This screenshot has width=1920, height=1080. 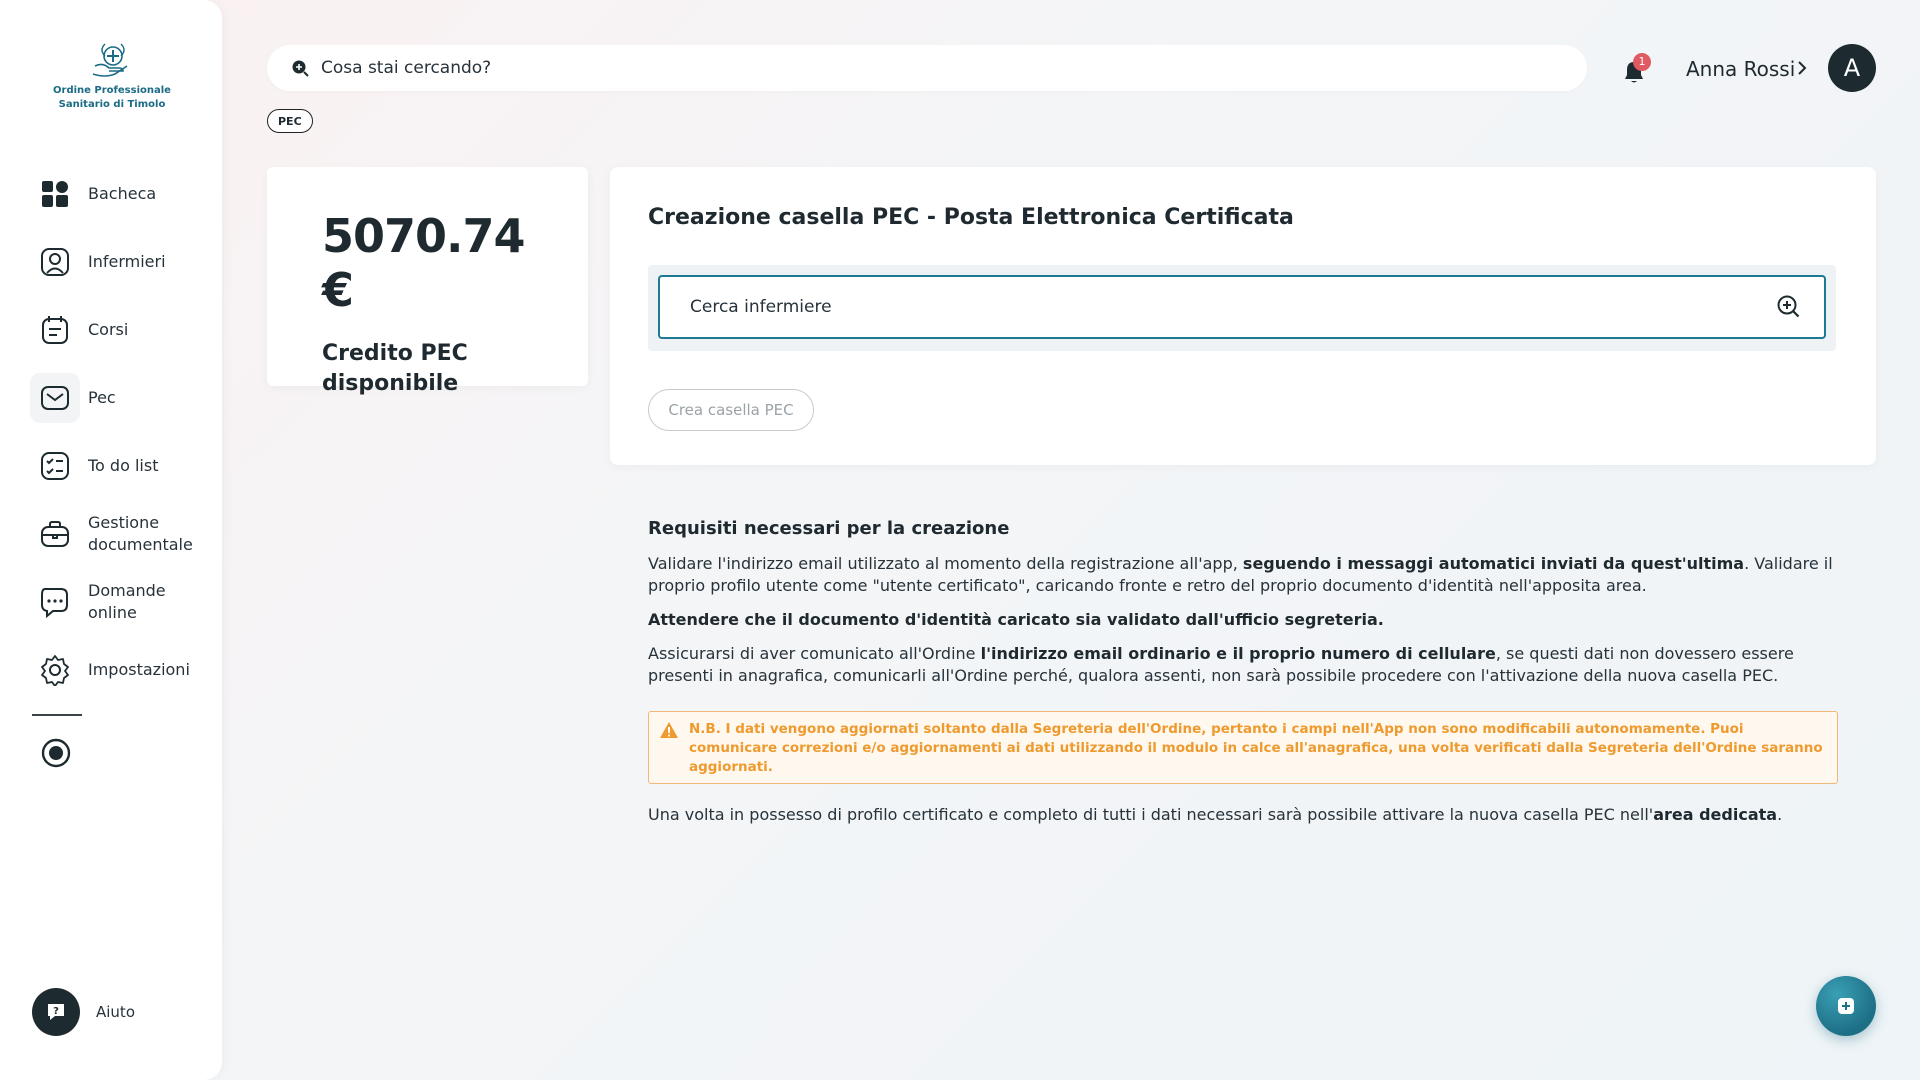 I want to click on credit-label: Credito PEC disponibile, so click(x=395, y=368).